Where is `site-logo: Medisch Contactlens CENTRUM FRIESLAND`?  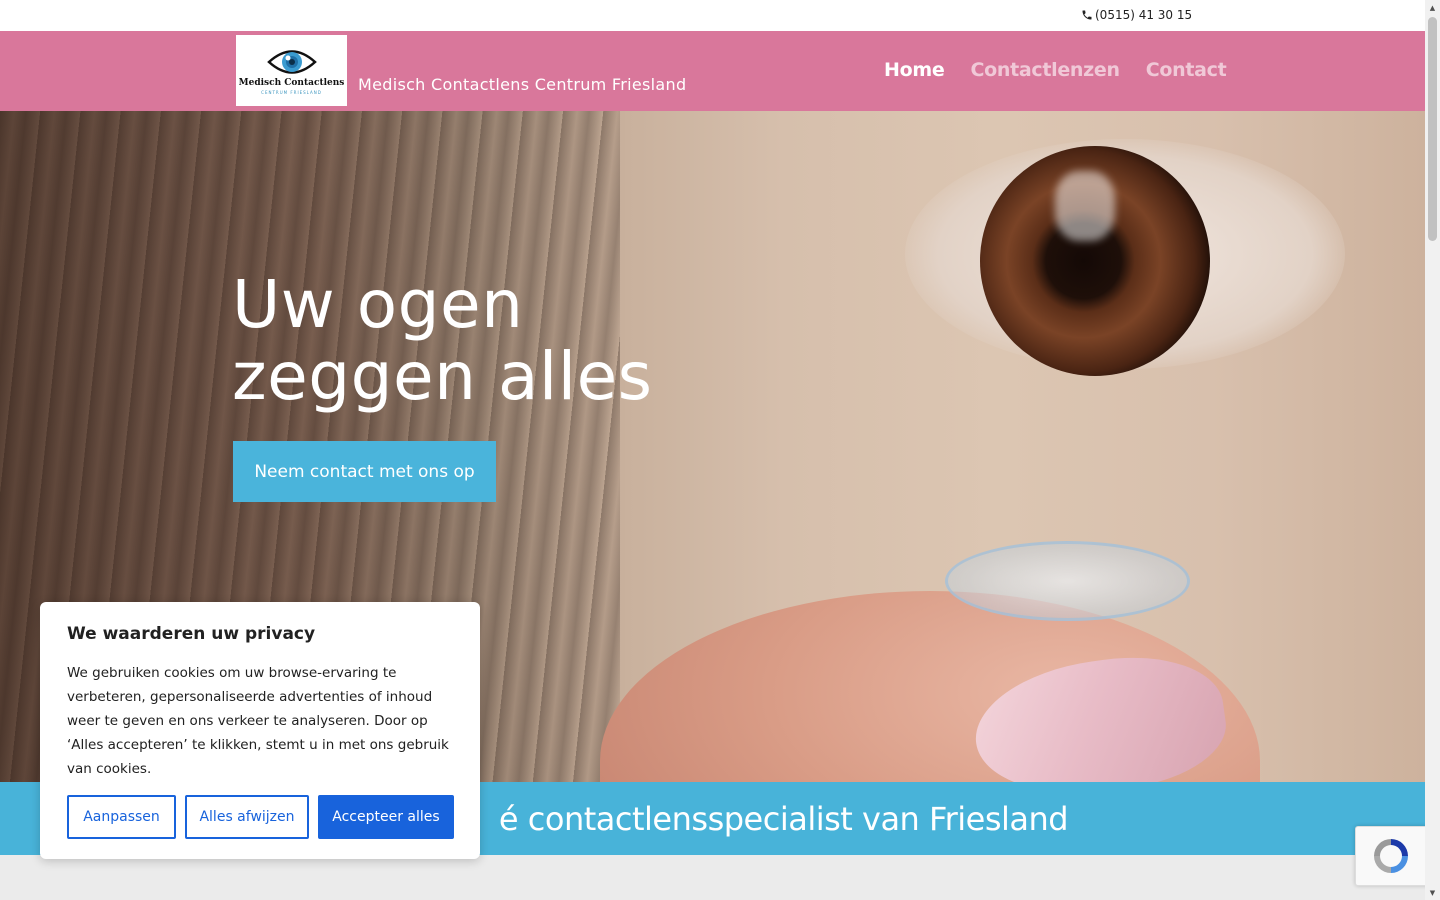
site-logo: Medisch Contactlens CENTRUM FRIESLAND is located at coordinates (291, 70).